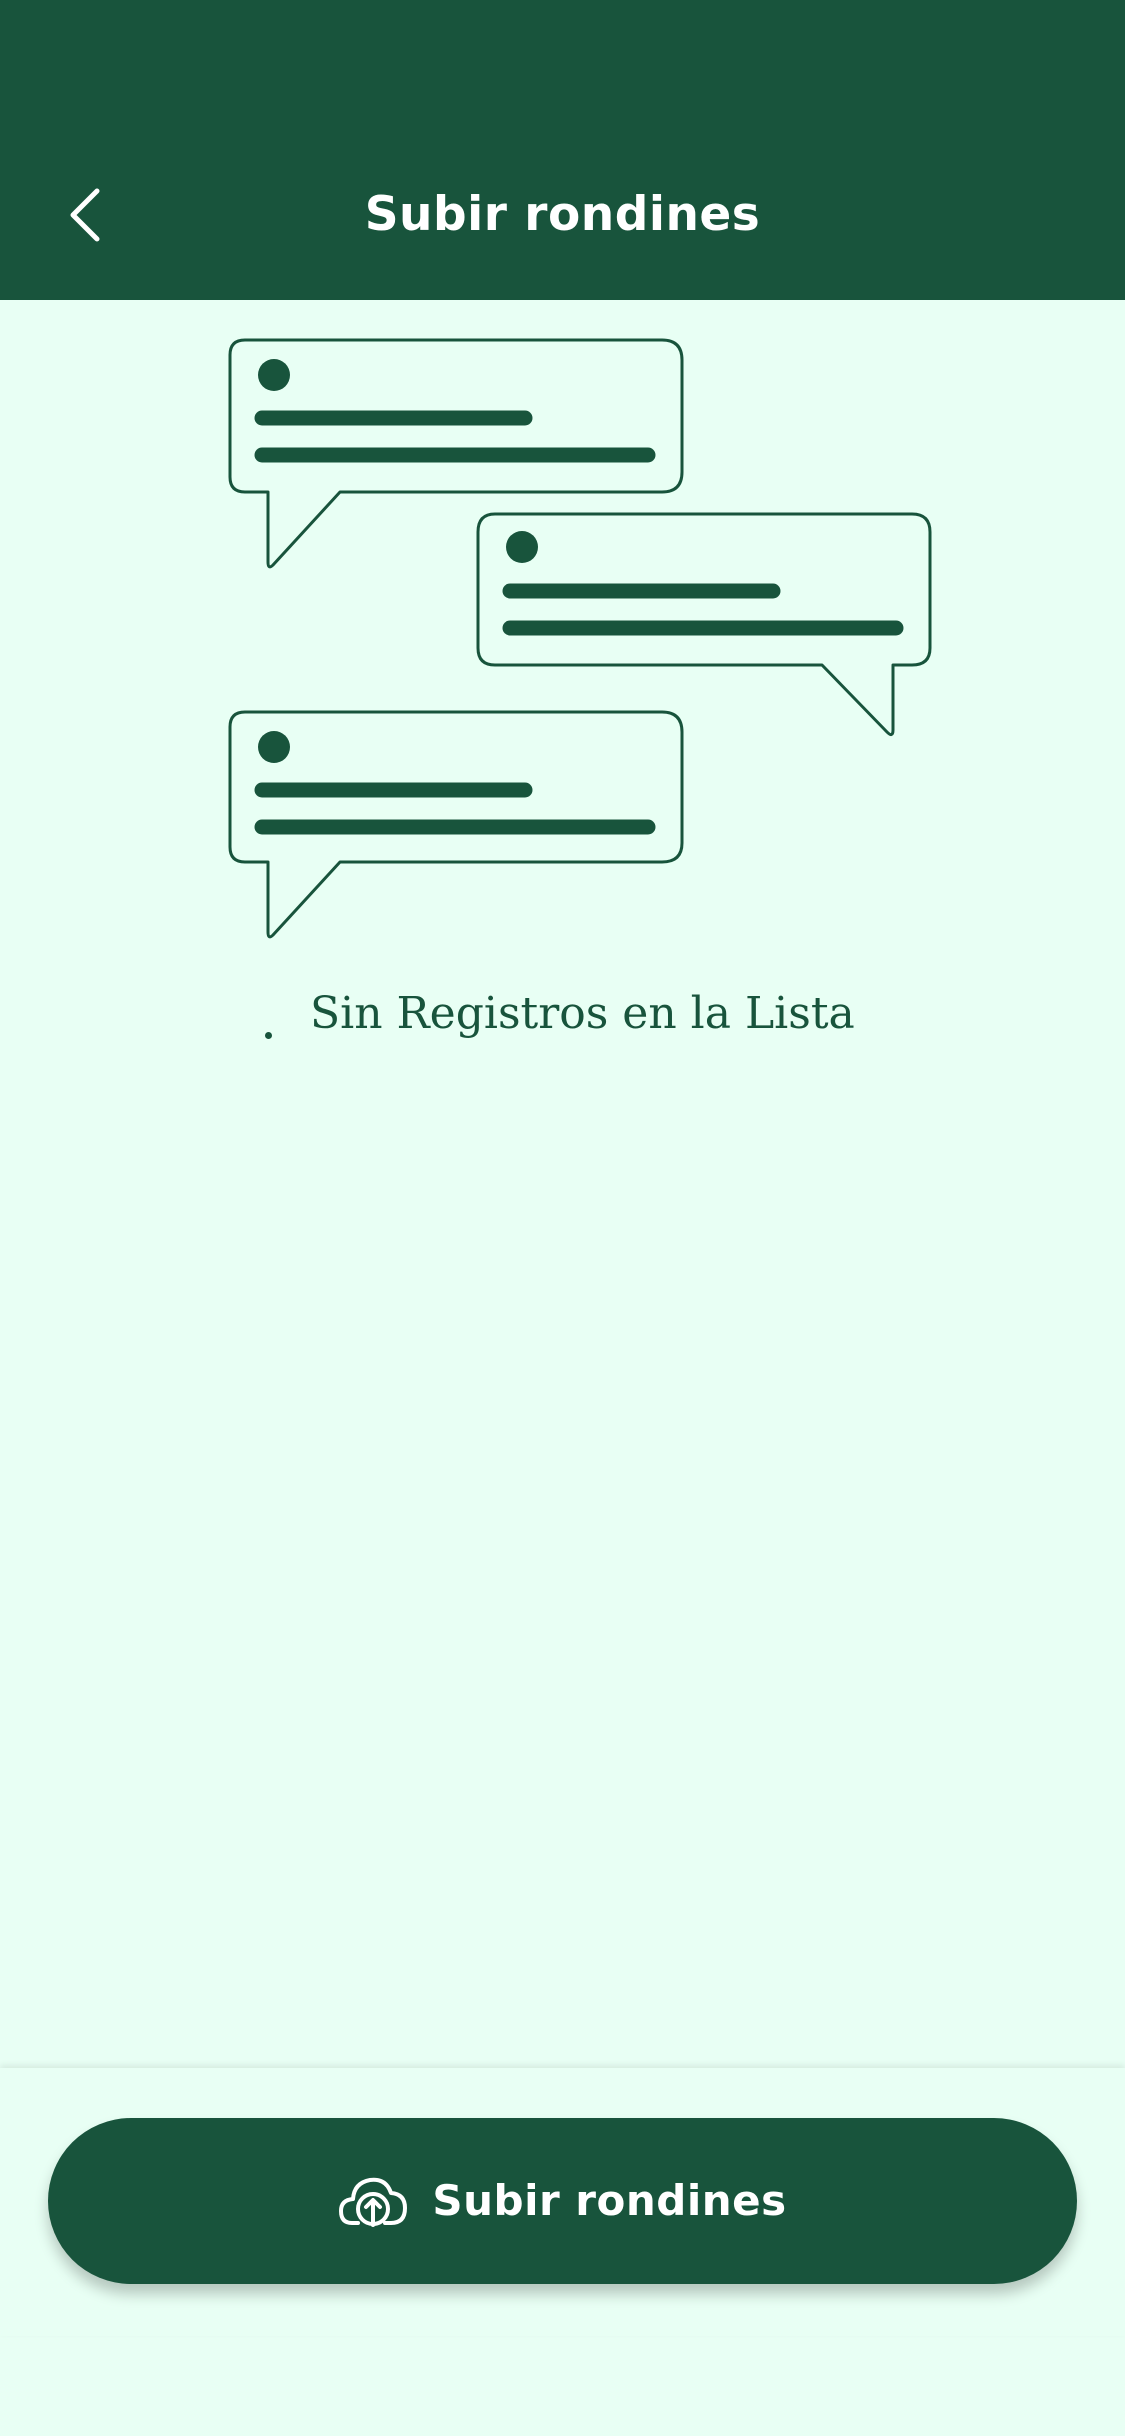  What do you see at coordinates (268, 1035) in the screenshot?
I see `bullet-dot` at bounding box center [268, 1035].